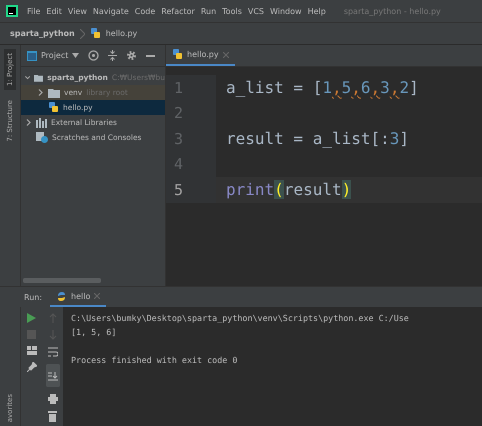 This screenshot has height=426, width=482. Describe the element at coordinates (232, 11) in the screenshot. I see `menu-item: Tools` at that location.